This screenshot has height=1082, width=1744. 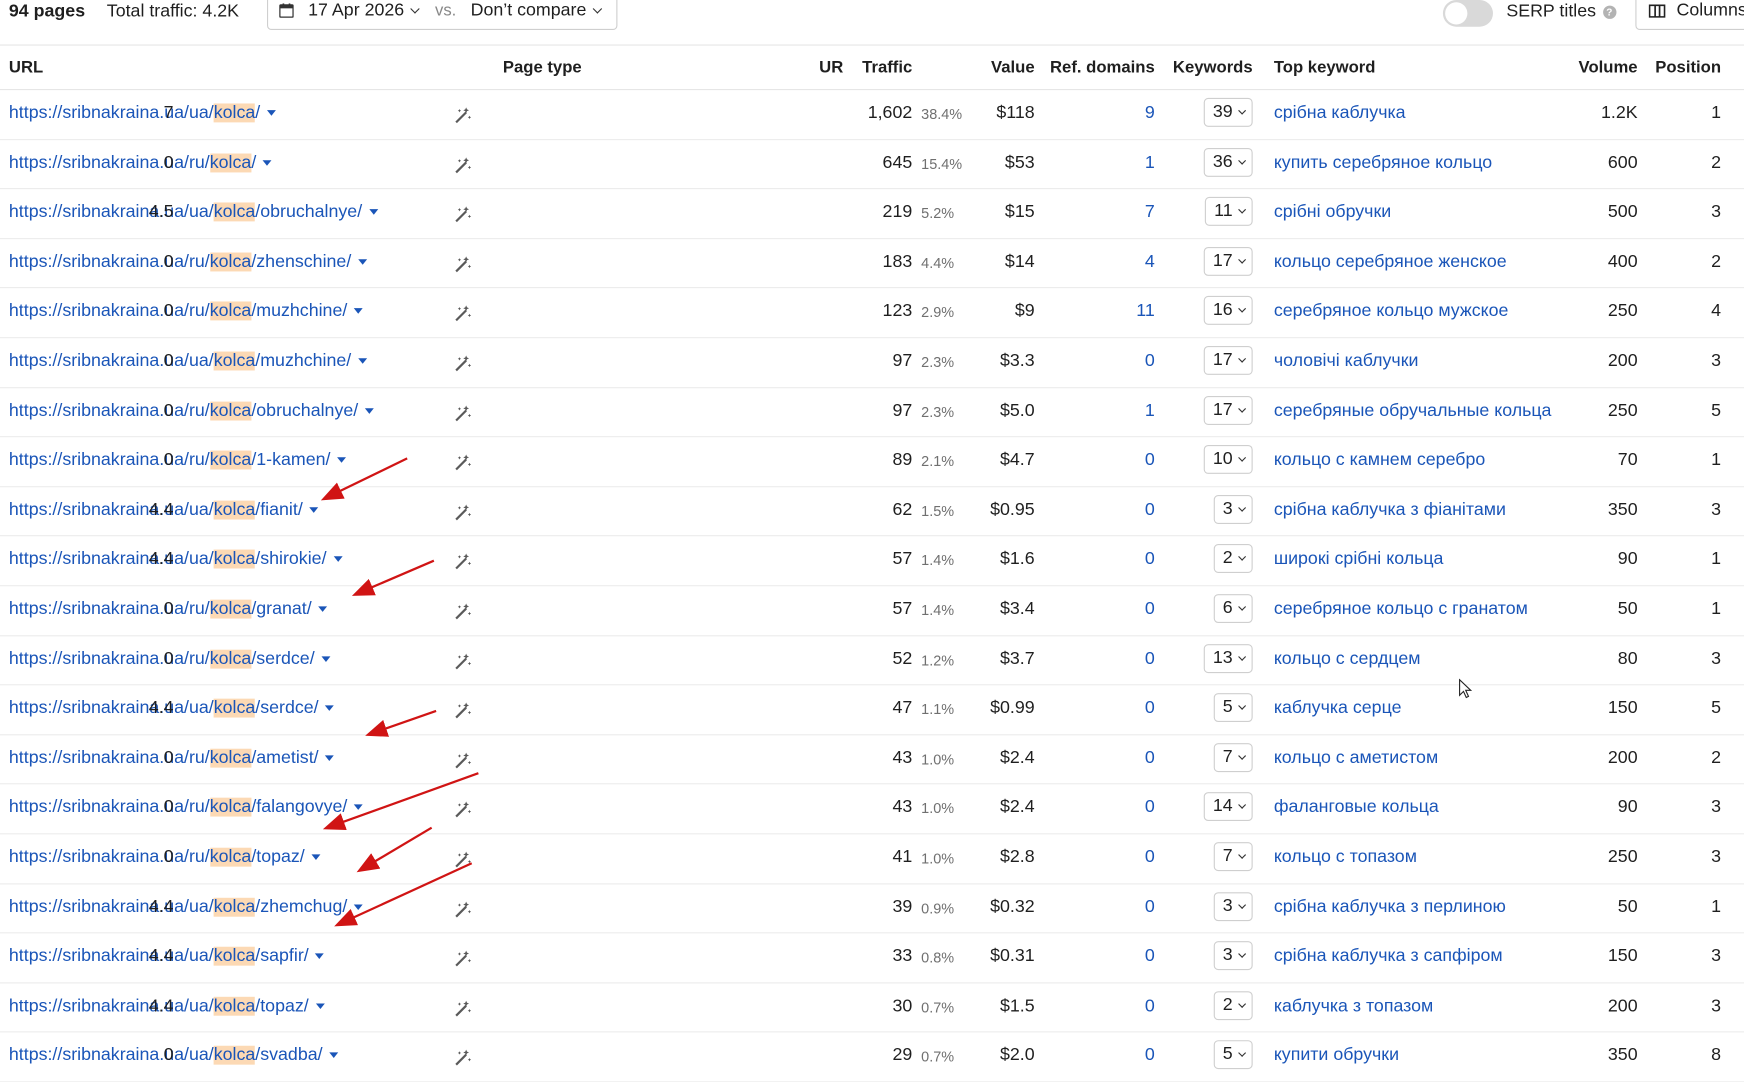 I want to click on col-position: Position, so click(x=1688, y=67).